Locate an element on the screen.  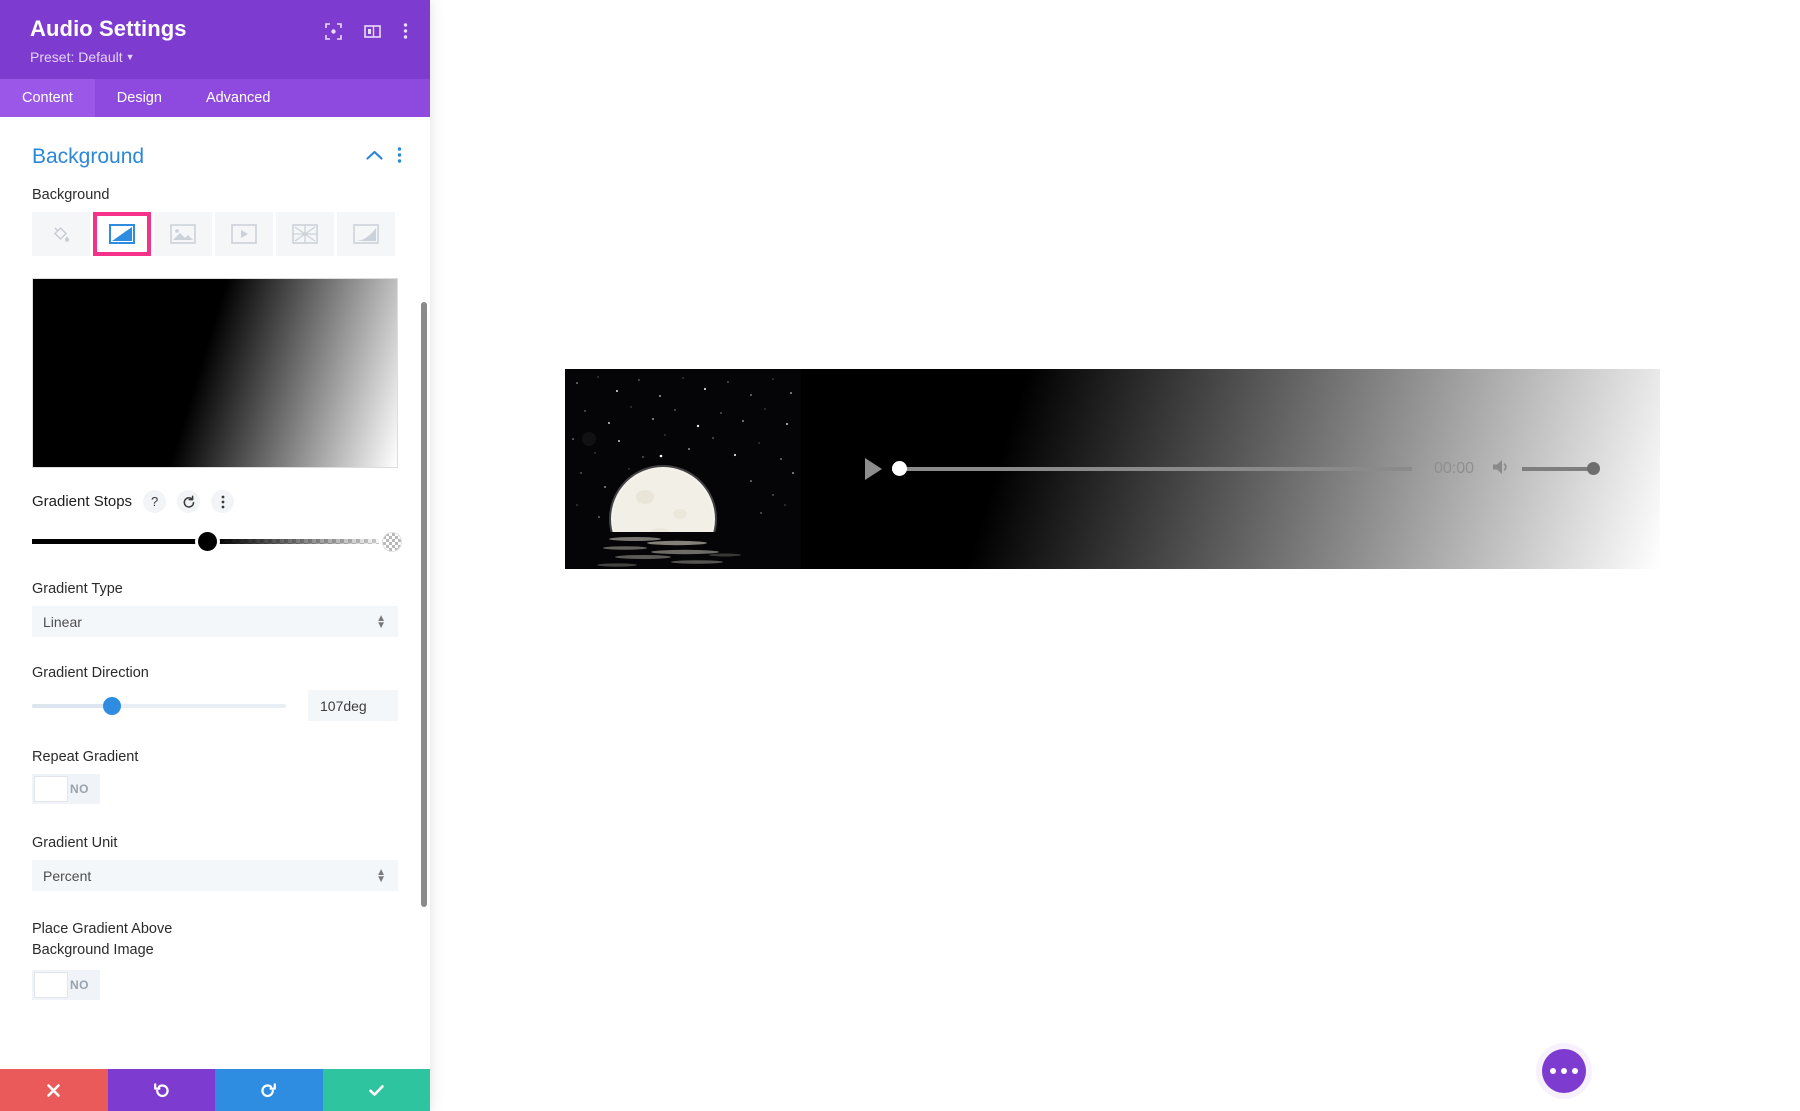
gradient-direction-input: 107deg is located at coordinates (353, 706).